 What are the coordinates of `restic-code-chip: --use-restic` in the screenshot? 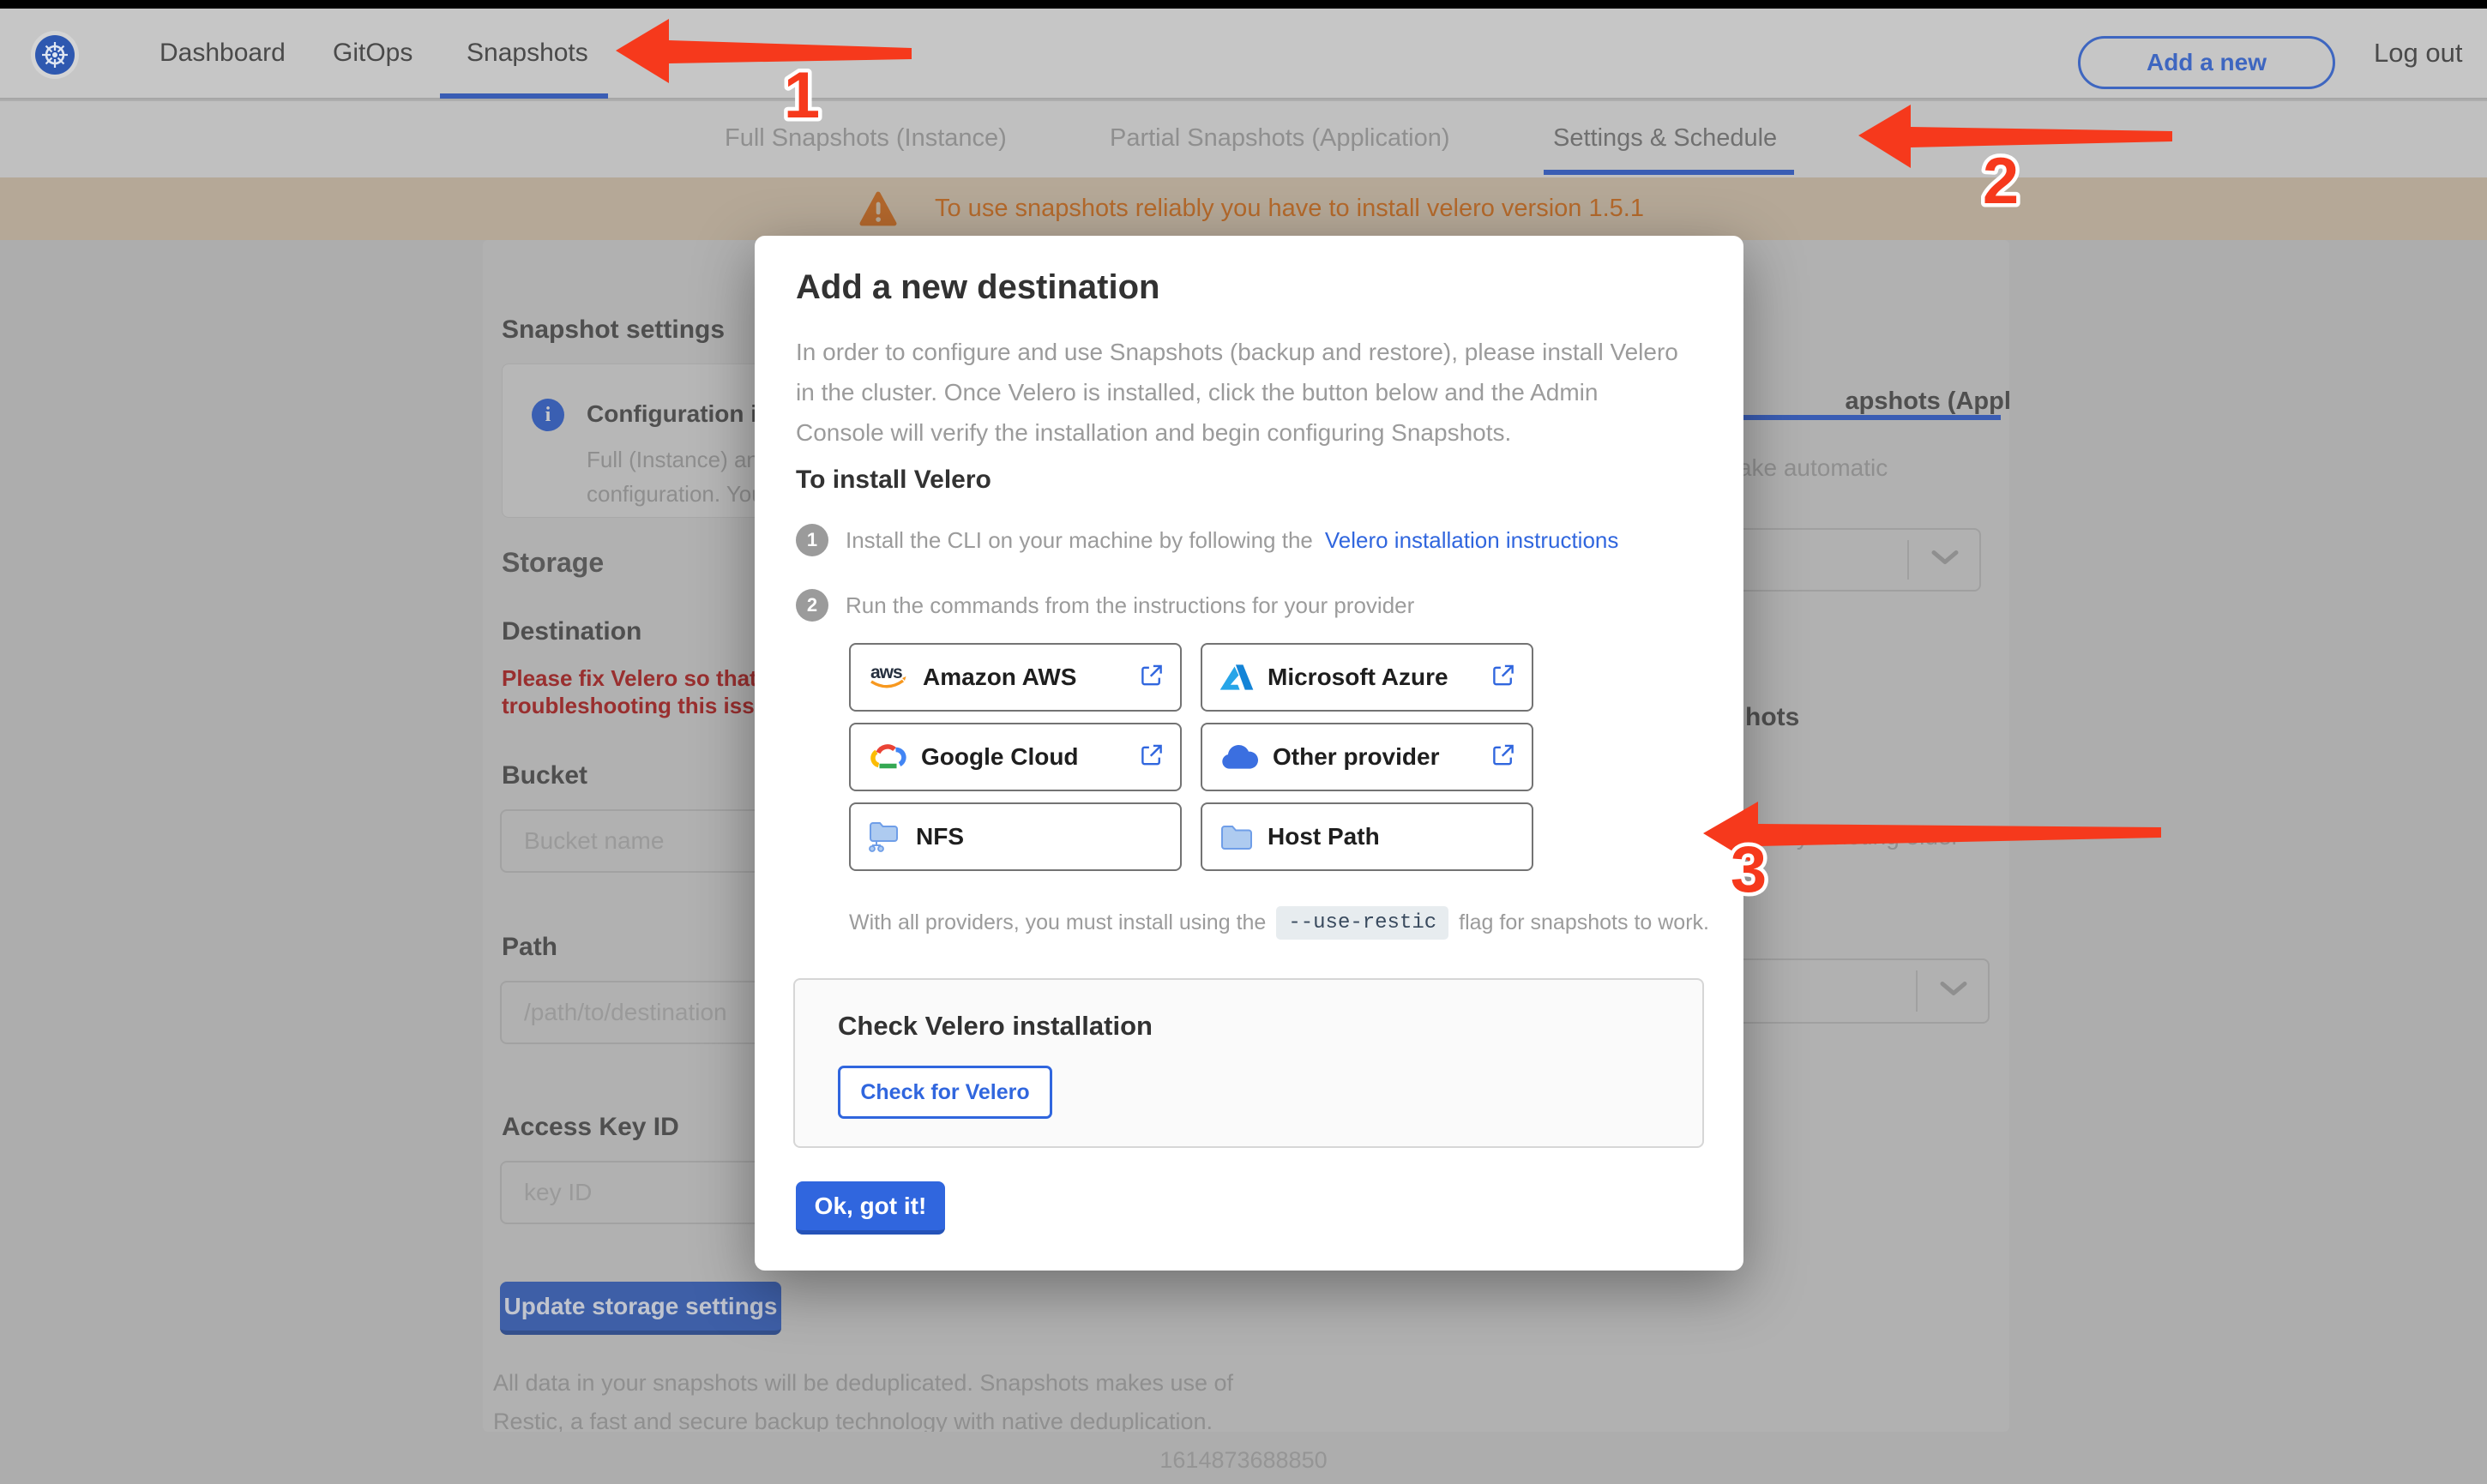 It's located at (1362, 923).